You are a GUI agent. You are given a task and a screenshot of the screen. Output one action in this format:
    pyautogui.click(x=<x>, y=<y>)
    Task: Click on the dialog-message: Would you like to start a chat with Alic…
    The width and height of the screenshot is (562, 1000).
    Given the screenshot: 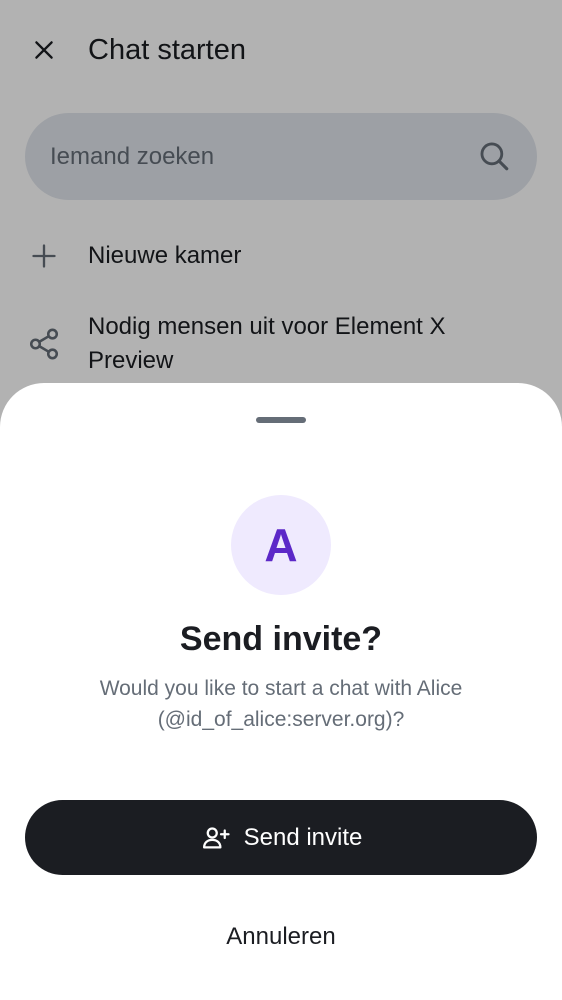 What is the action you would take?
    pyautogui.click(x=281, y=704)
    